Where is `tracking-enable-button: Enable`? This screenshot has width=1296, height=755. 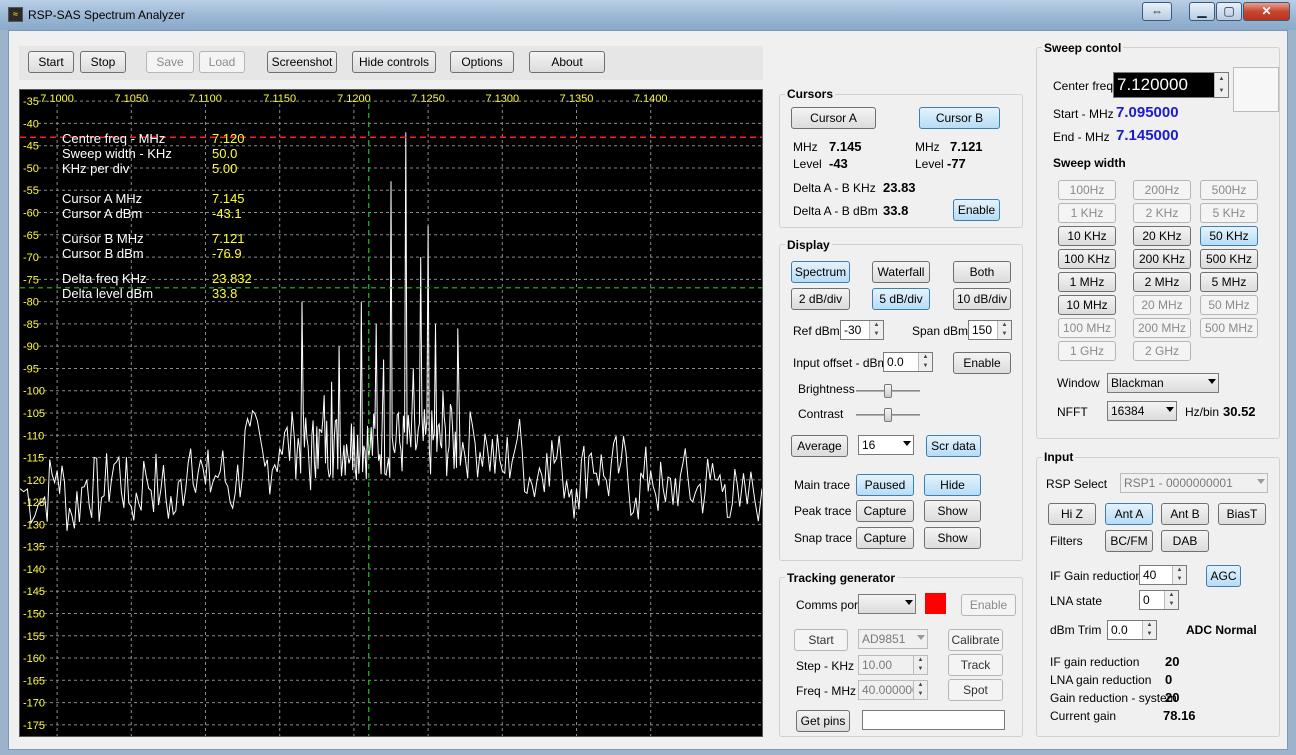
tracking-enable-button: Enable is located at coordinates (988, 605).